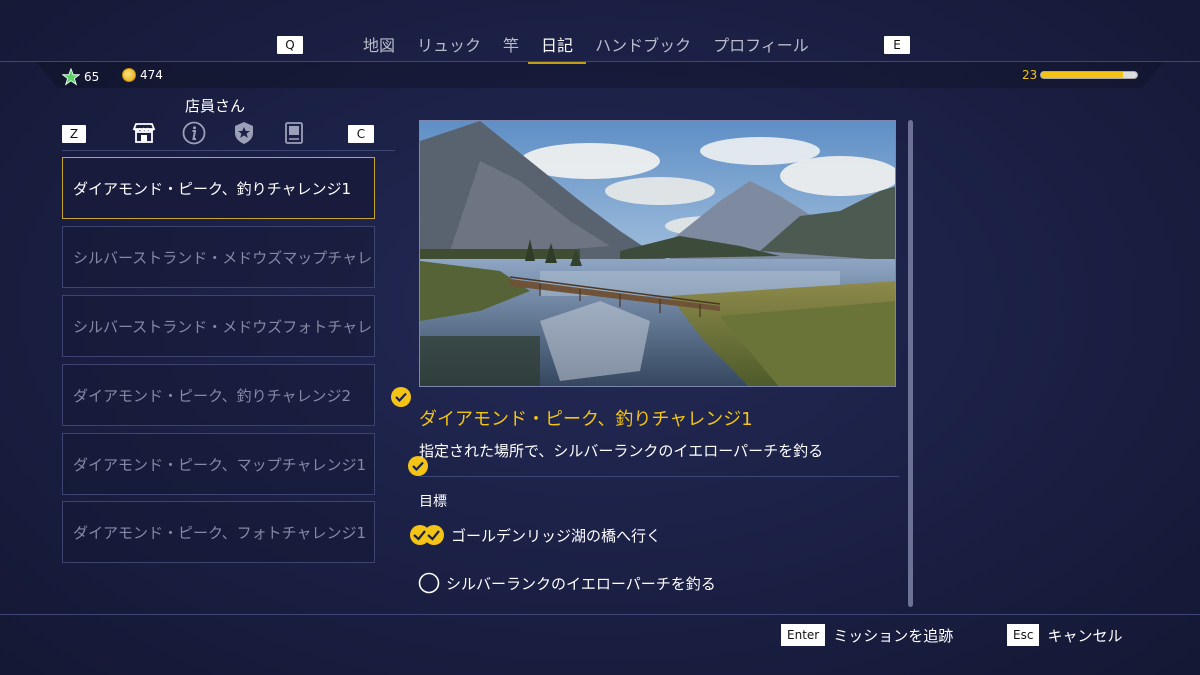 The image size is (1200, 675). I want to click on quest-item: ダイアモンド・ピーク、マップチャレンジ1, so click(218, 464).